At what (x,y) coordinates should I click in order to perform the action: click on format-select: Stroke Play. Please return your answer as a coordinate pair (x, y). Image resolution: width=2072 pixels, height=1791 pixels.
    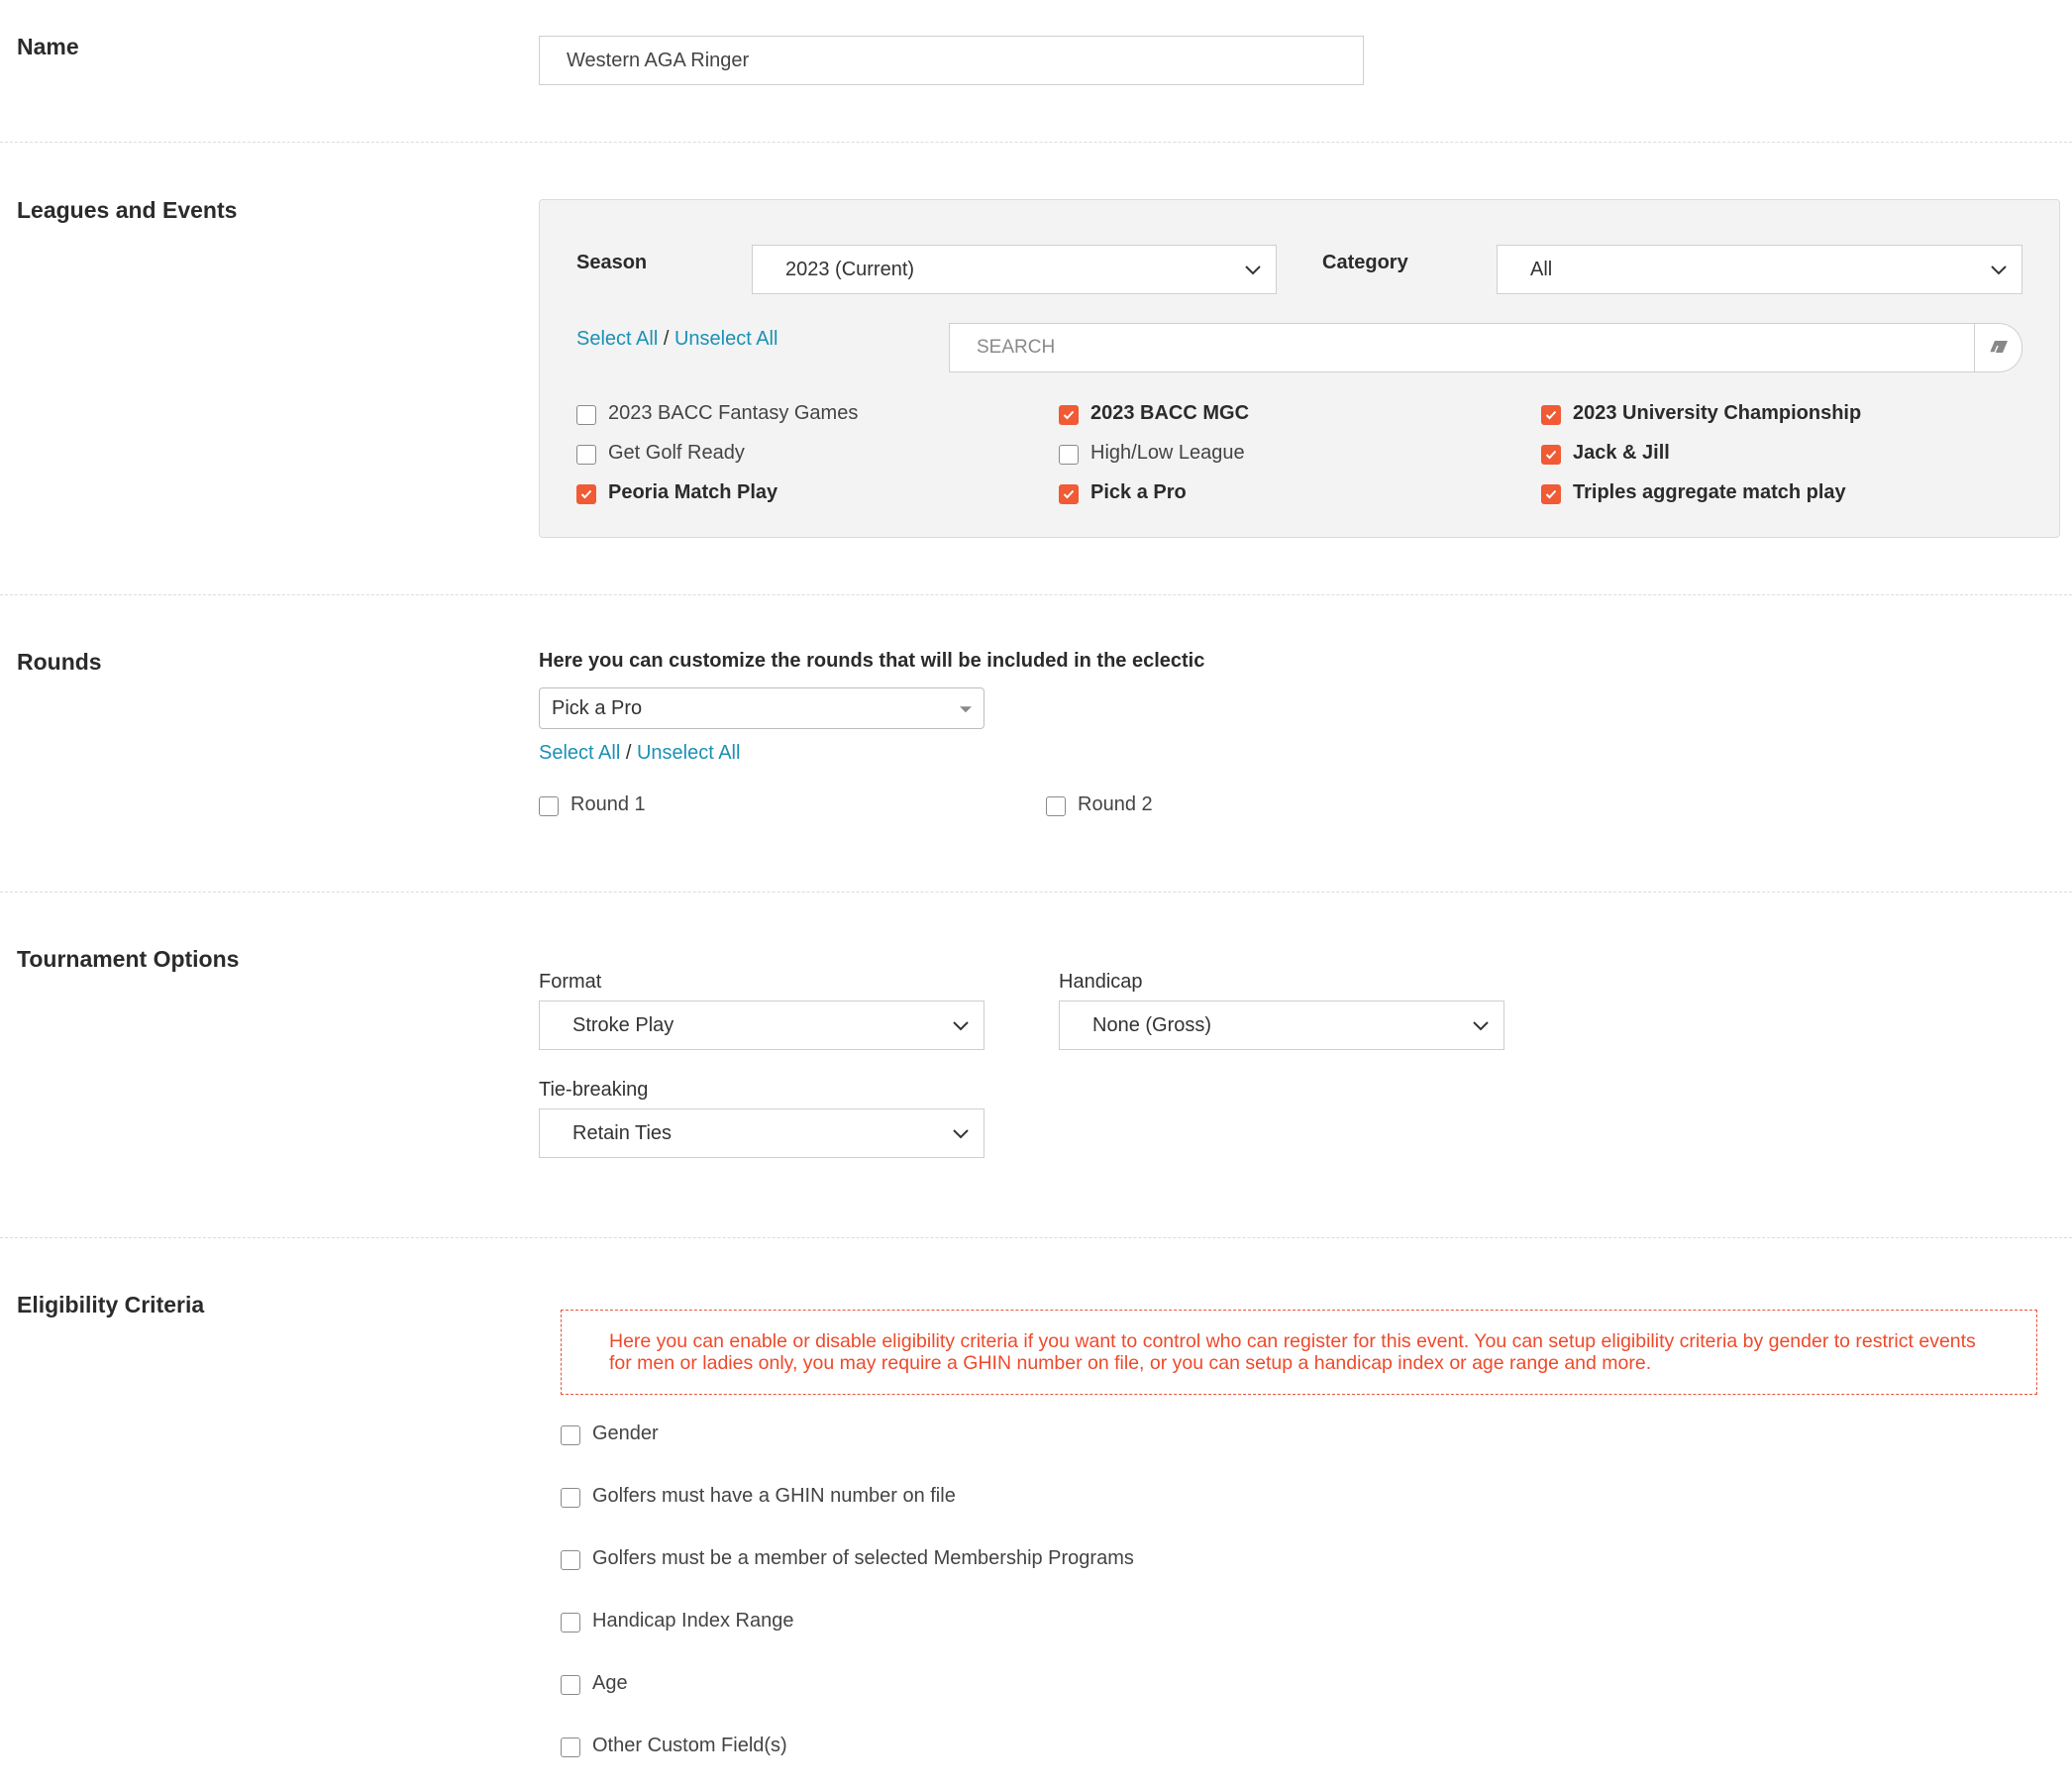
    Looking at the image, I should click on (761, 1025).